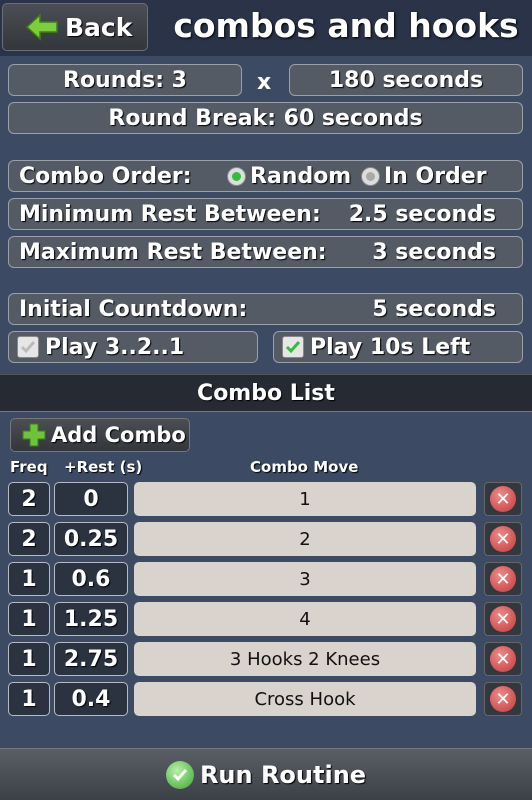  I want to click on plus-icon, so click(34, 435).